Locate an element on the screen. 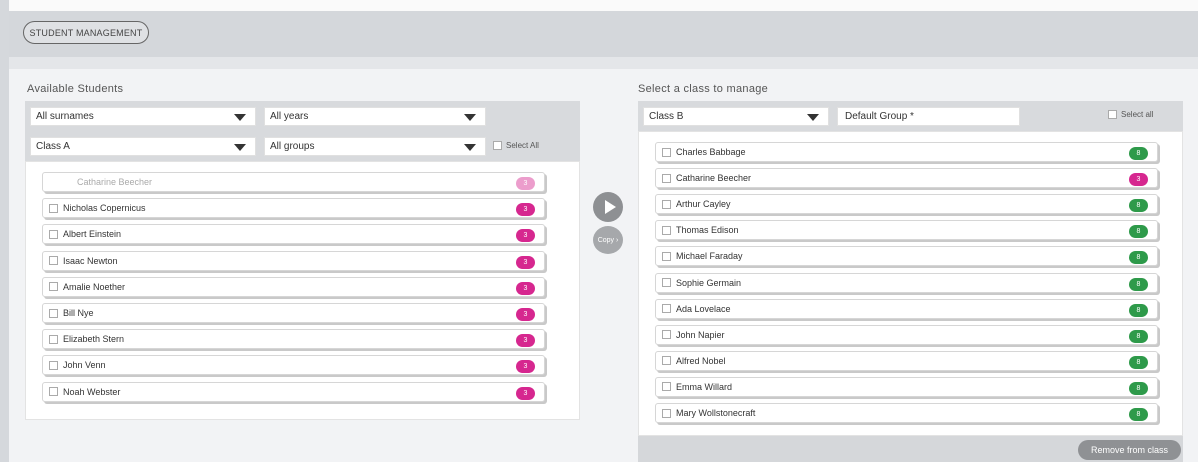 This screenshot has height=462, width=1198. class-select-value: Class A is located at coordinates (53, 146).